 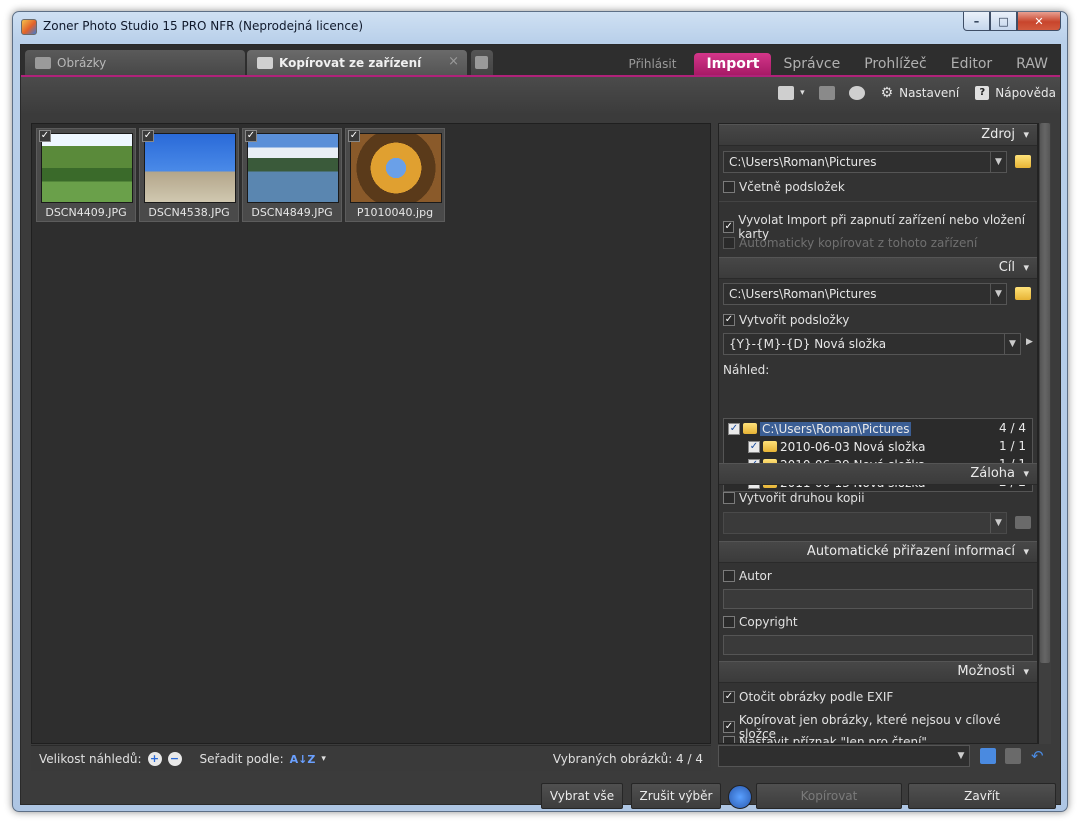 What do you see at coordinates (1045, 393) in the screenshot?
I see `scrollbar-thumb` at bounding box center [1045, 393].